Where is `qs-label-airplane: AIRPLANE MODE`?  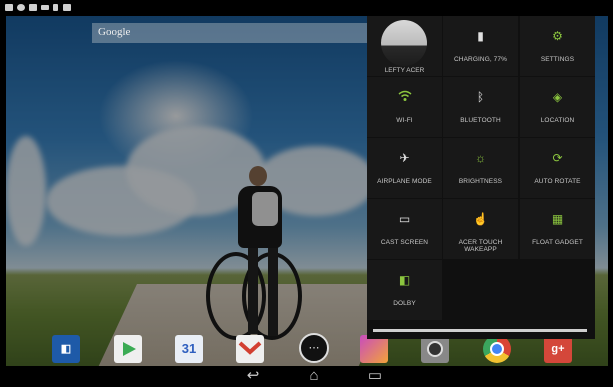 qs-label-airplane: AIRPLANE MODE is located at coordinates (404, 181).